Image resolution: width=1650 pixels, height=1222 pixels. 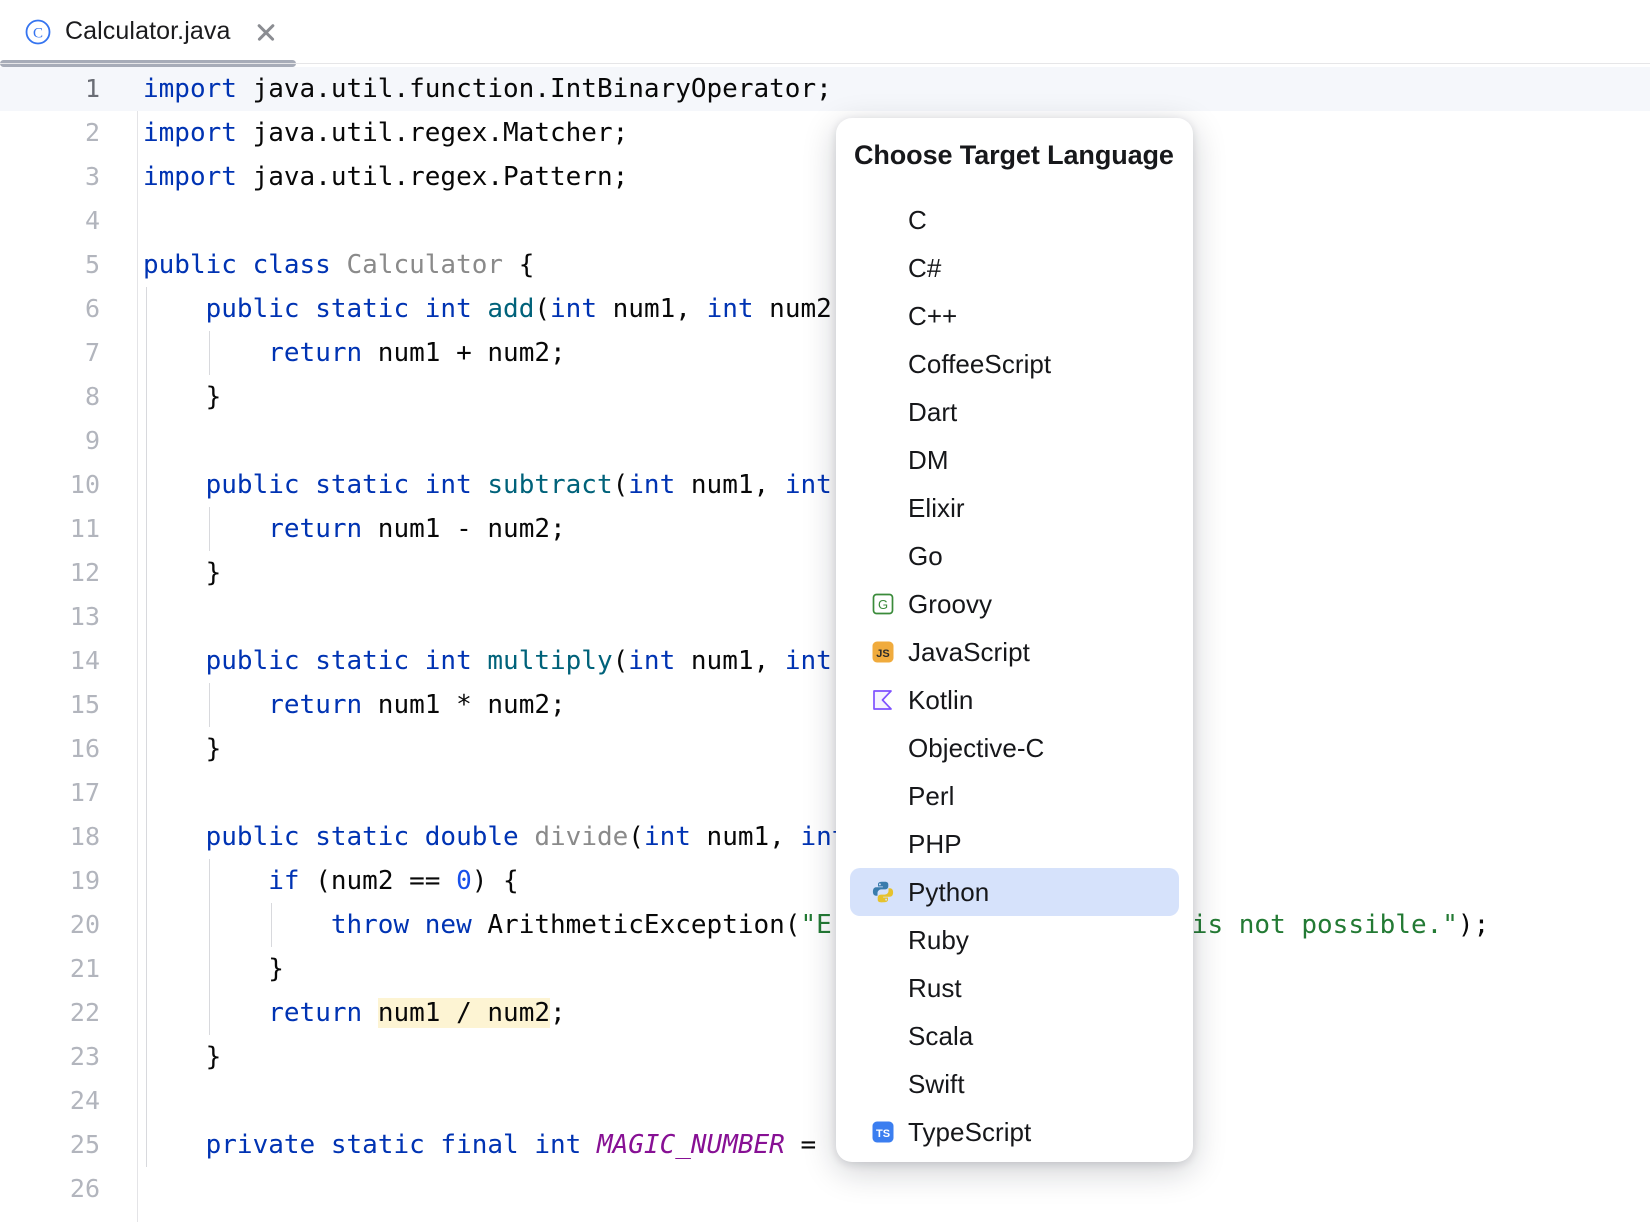 What do you see at coordinates (38, 32) in the screenshot?
I see `java-class-file-icon: C` at bounding box center [38, 32].